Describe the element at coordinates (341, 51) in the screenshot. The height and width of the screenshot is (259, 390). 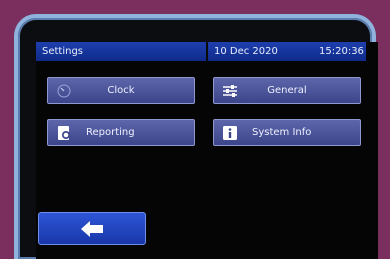
I see `status-time: 15:20:36` at that location.